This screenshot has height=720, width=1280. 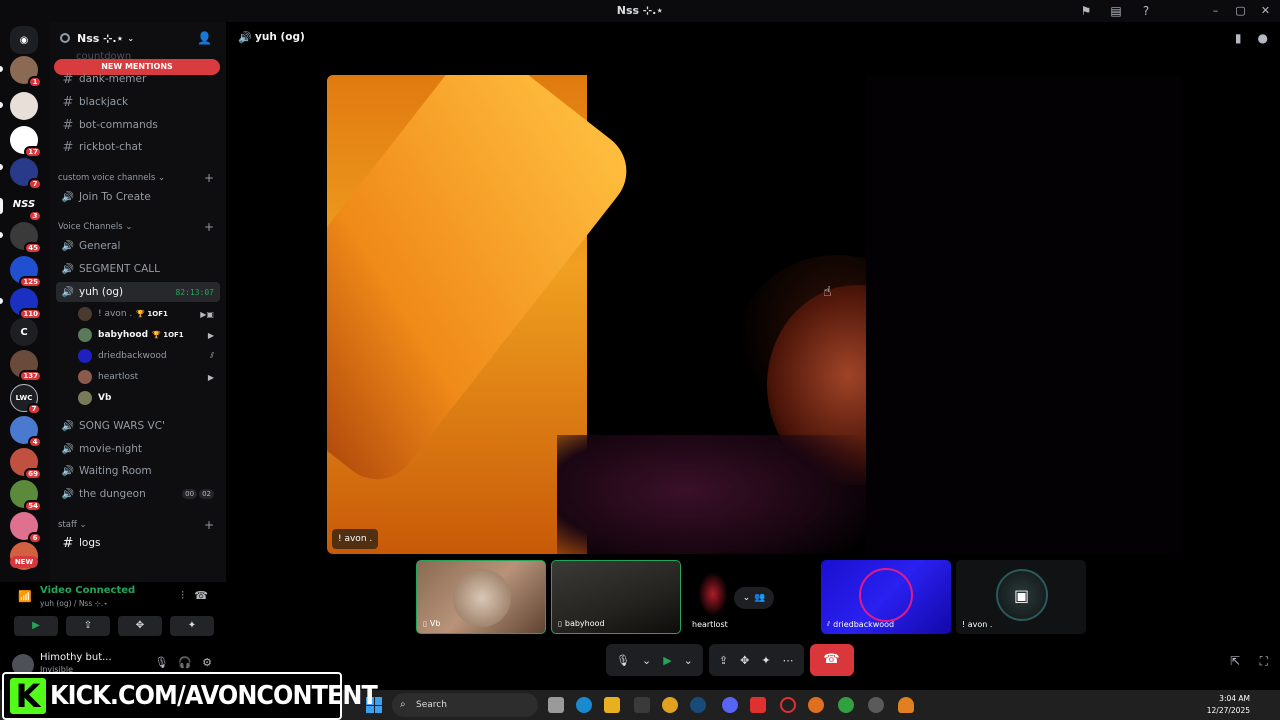 I want to click on screenshare-icon: ⇪, so click(x=723, y=660).